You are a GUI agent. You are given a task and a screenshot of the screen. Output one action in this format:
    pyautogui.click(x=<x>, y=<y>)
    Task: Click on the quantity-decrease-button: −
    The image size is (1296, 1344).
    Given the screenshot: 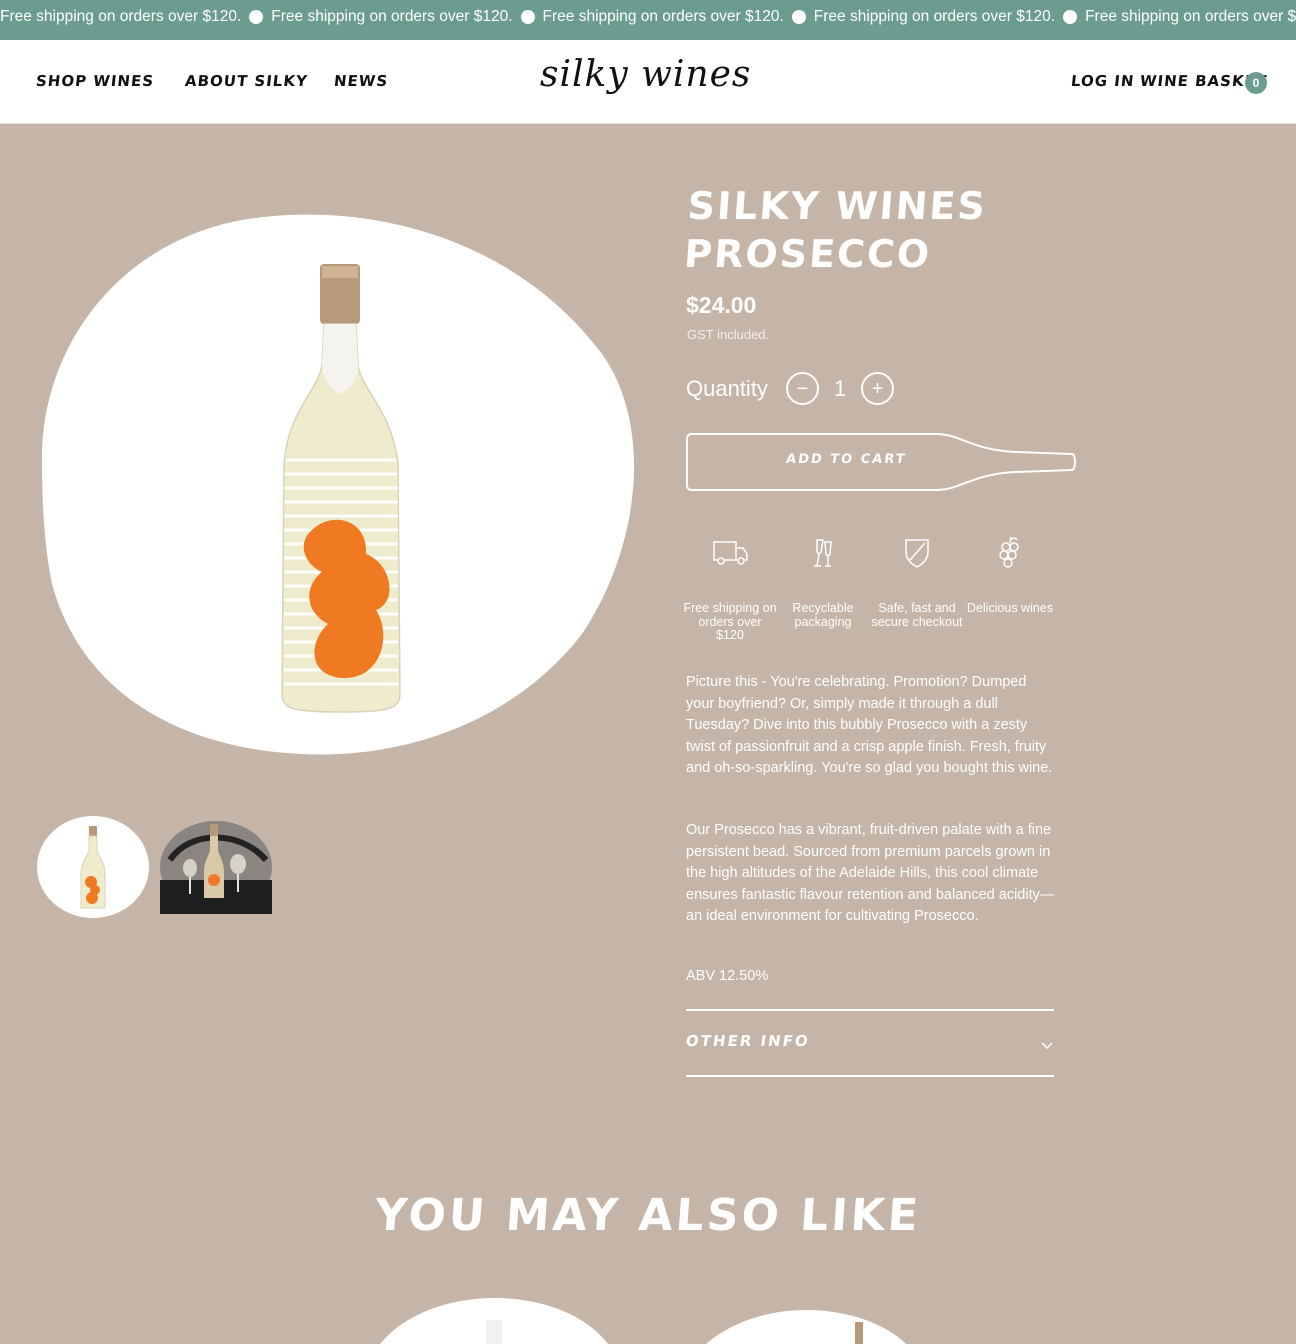 What is the action you would take?
    pyautogui.click(x=802, y=388)
    